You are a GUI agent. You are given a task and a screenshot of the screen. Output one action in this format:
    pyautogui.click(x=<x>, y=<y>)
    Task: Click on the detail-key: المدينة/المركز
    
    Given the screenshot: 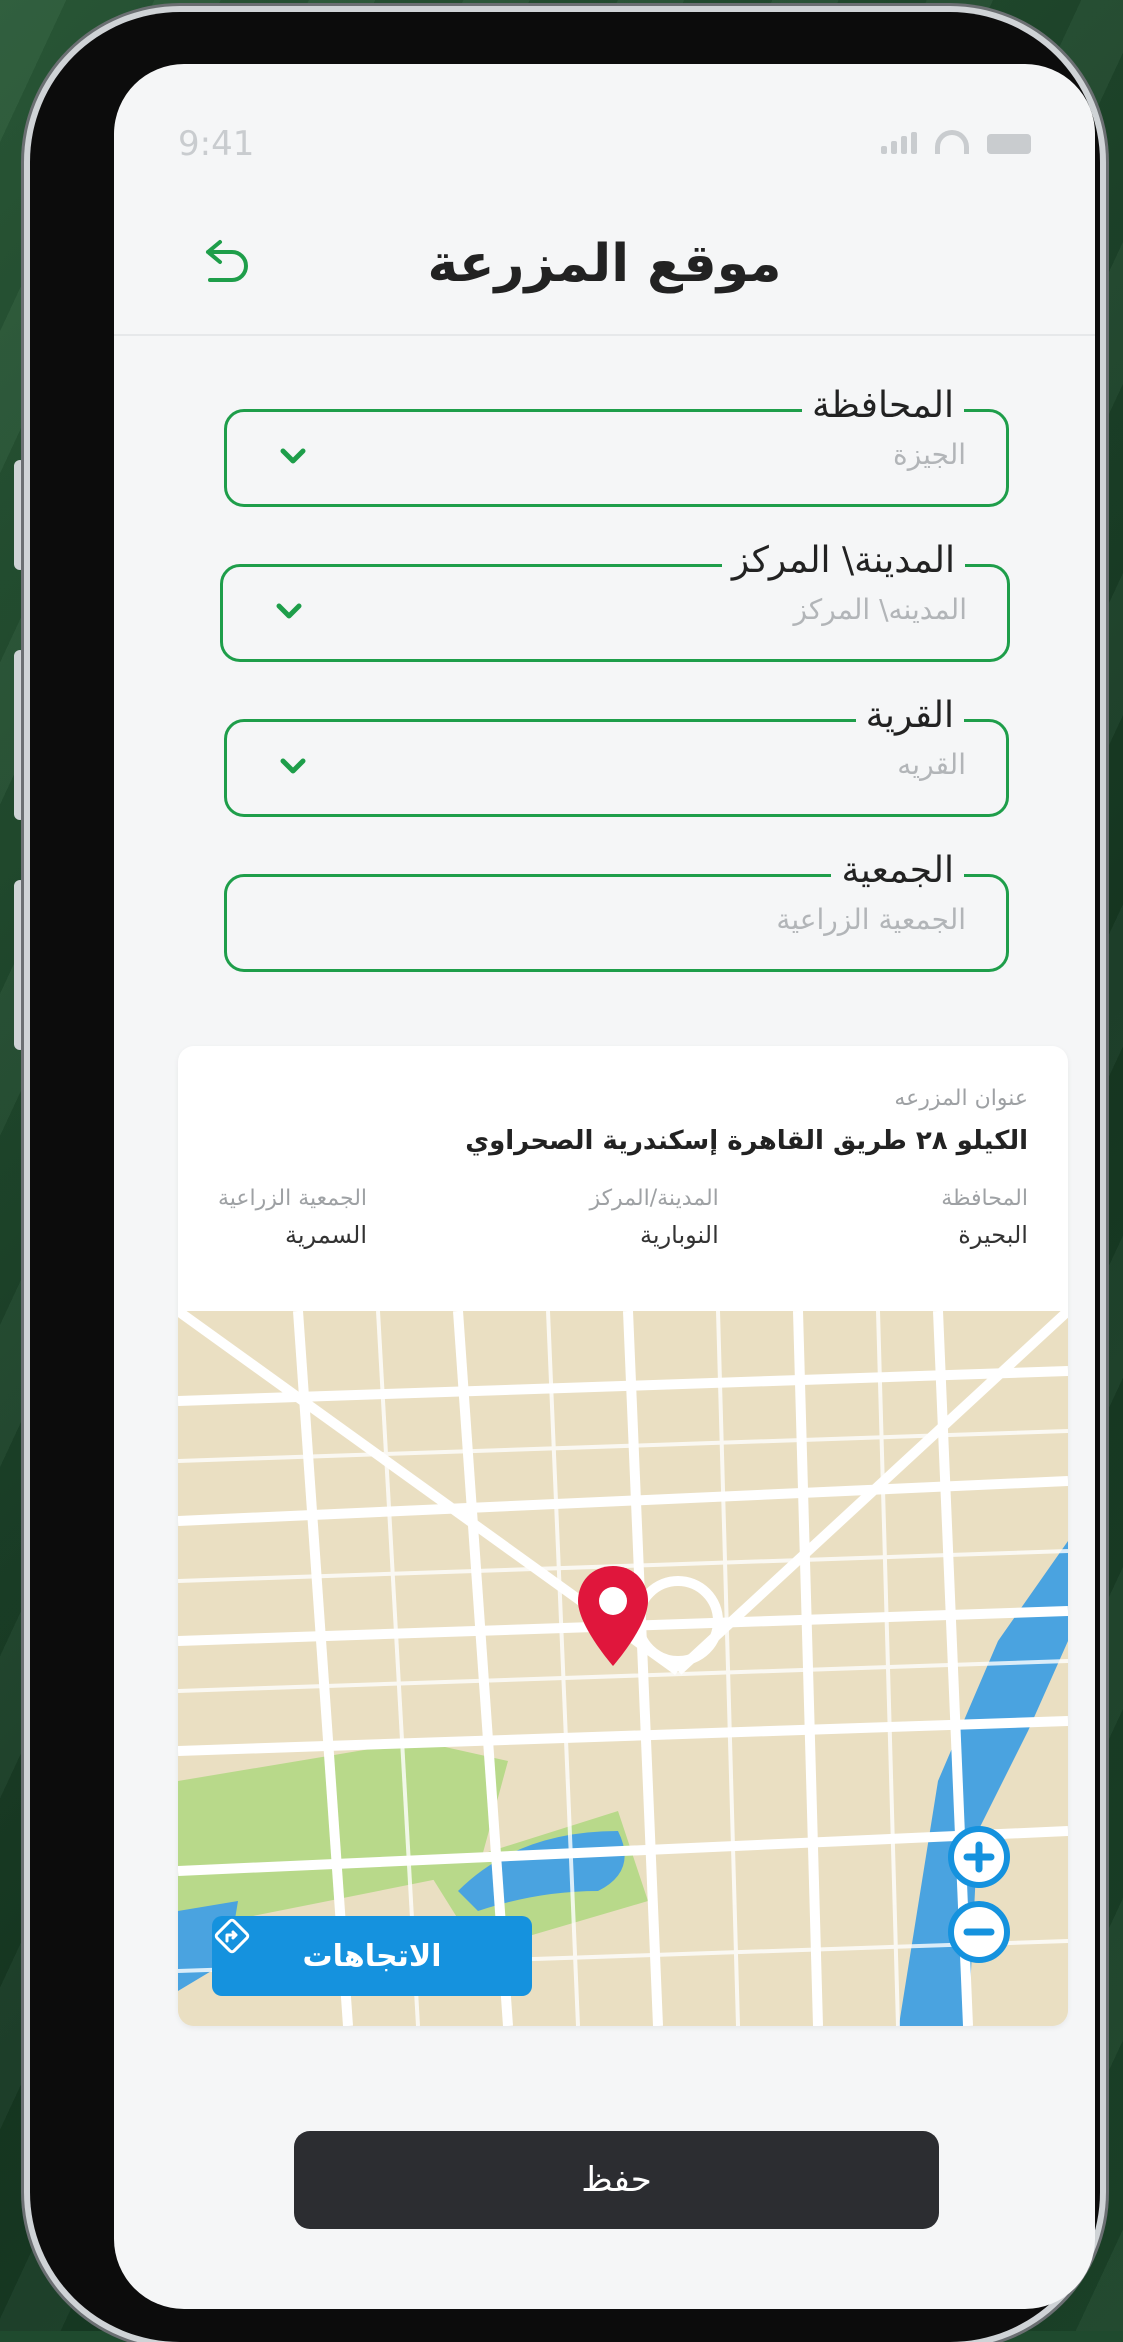 What is the action you would take?
    pyautogui.click(x=654, y=1198)
    